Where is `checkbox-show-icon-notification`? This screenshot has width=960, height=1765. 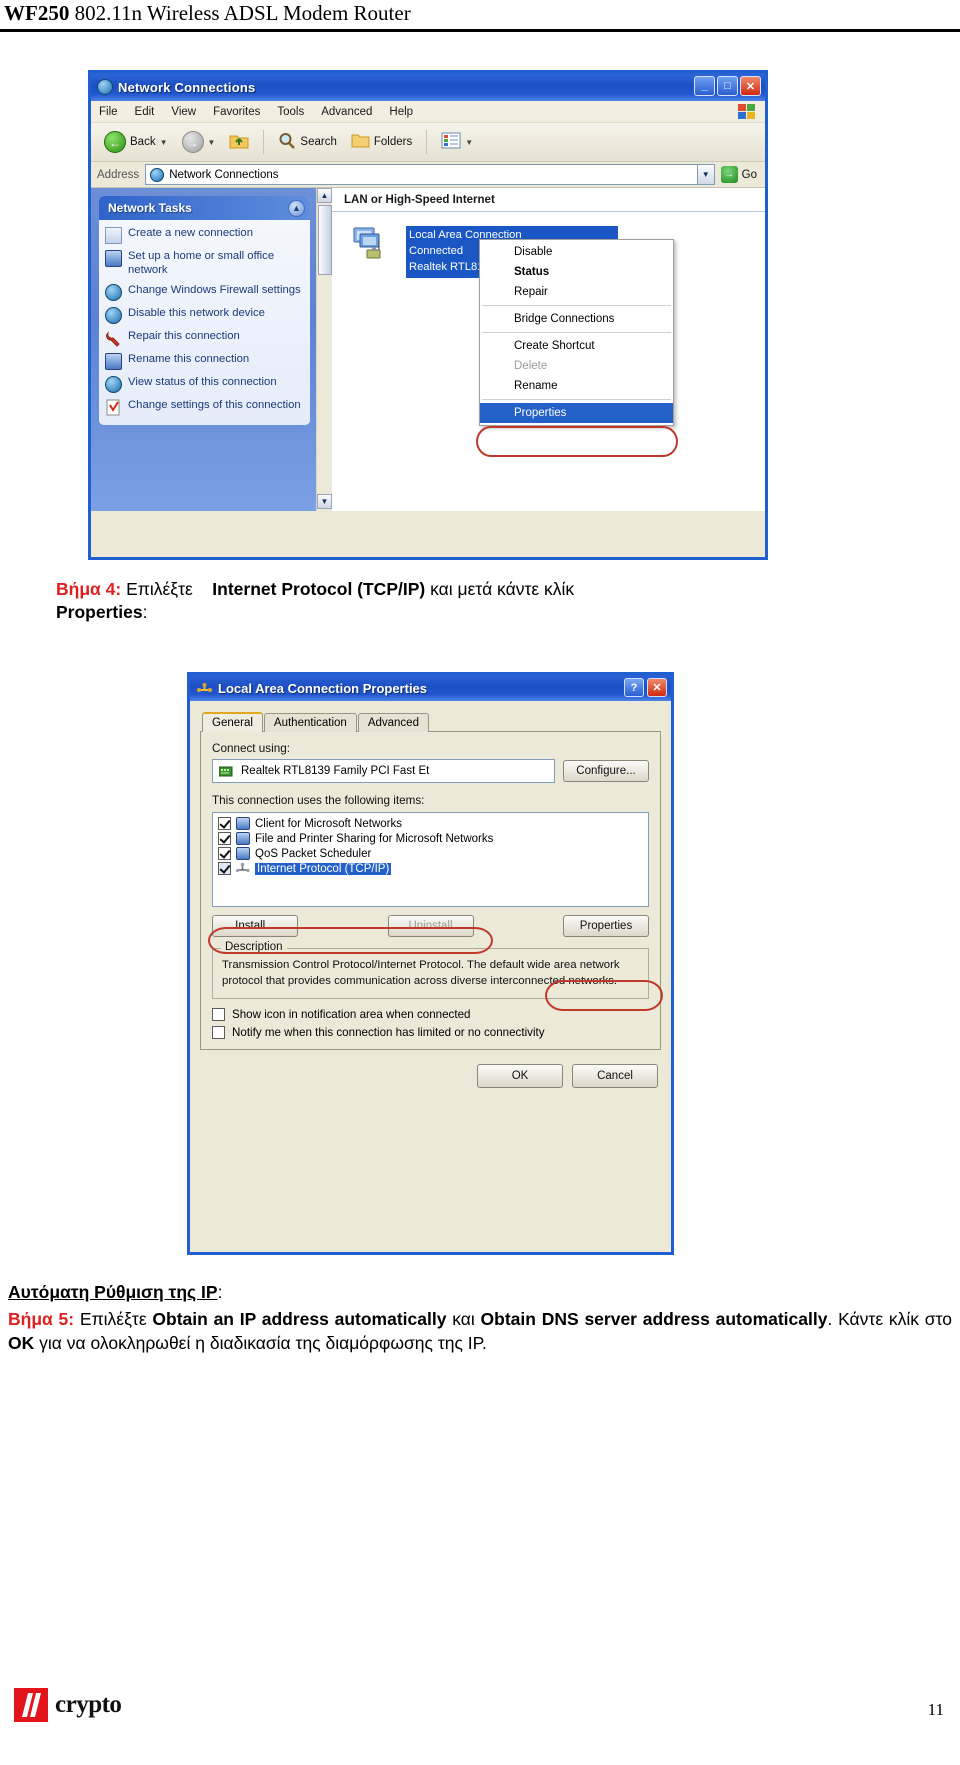
checkbox-show-icon-notification is located at coordinates (218, 1015).